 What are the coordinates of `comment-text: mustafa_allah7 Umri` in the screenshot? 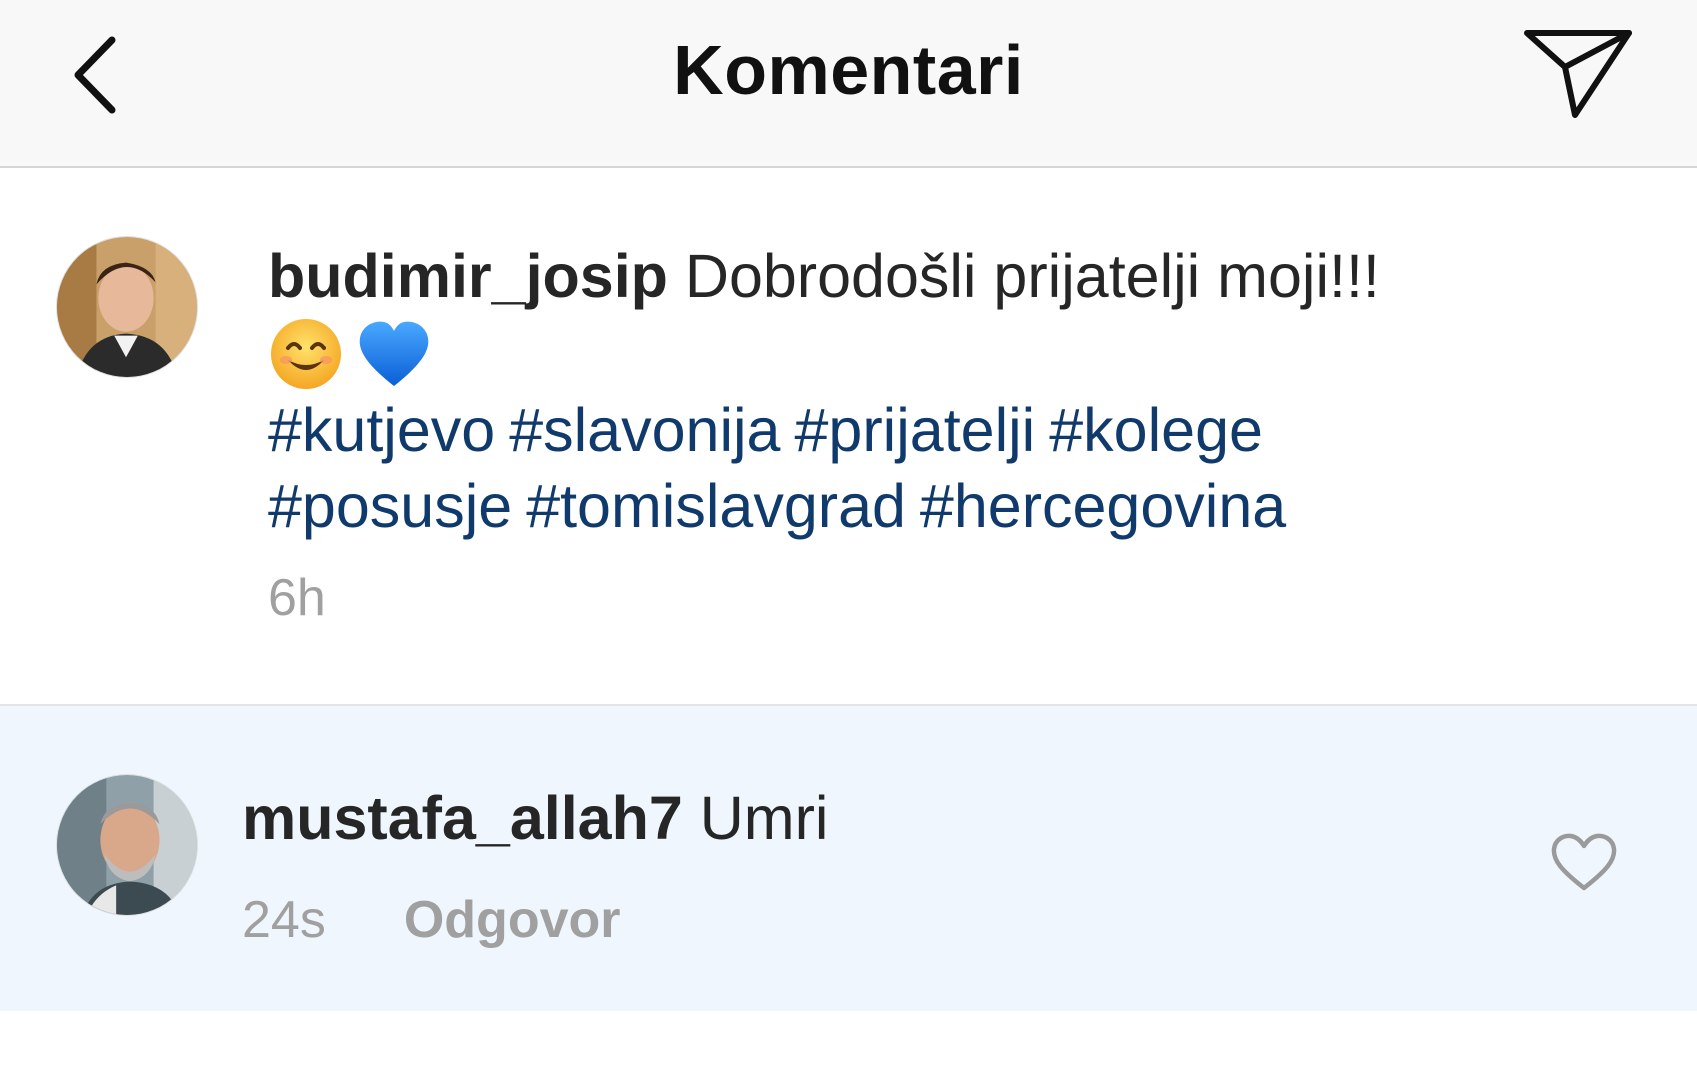 It's located at (535, 818).